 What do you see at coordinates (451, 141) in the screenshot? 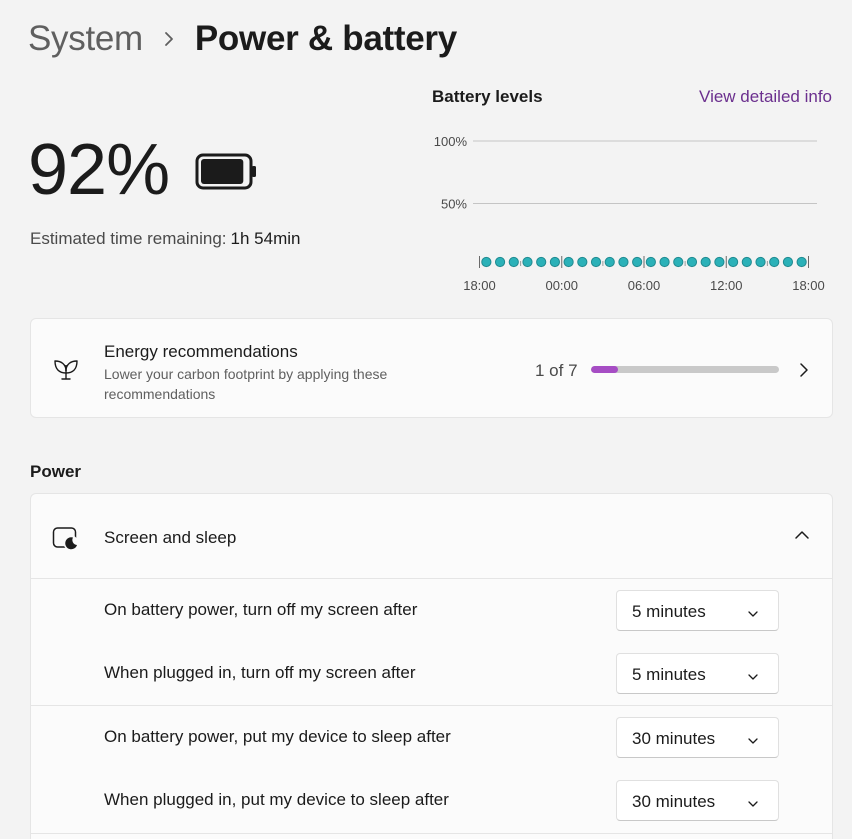
I see `y-tick-label: 100%` at bounding box center [451, 141].